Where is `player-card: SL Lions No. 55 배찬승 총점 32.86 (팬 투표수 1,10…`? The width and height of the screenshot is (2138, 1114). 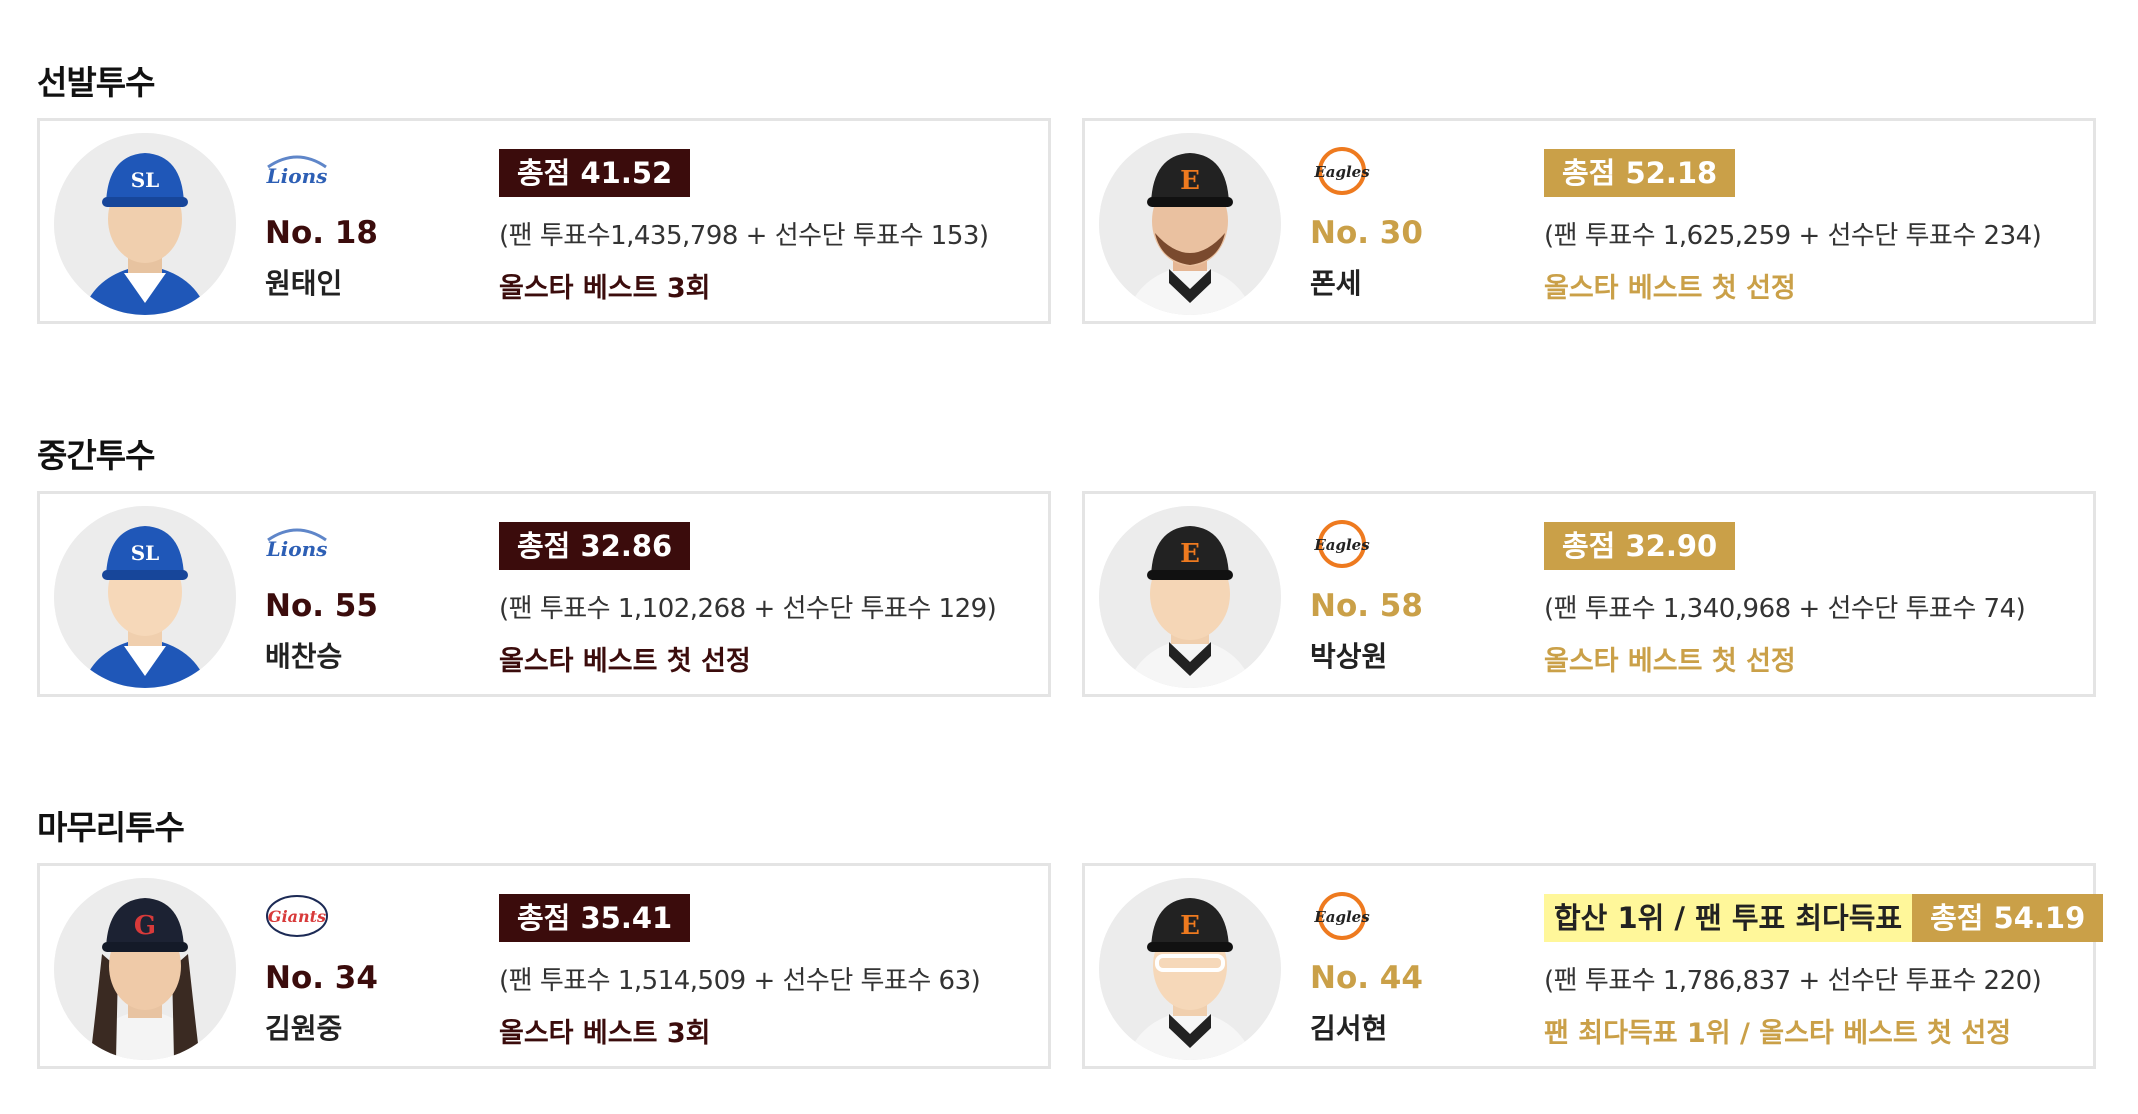
player-card: SL Lions No. 55 배찬승 총점 32.86 (팬 투표수 1,10… is located at coordinates (544, 594).